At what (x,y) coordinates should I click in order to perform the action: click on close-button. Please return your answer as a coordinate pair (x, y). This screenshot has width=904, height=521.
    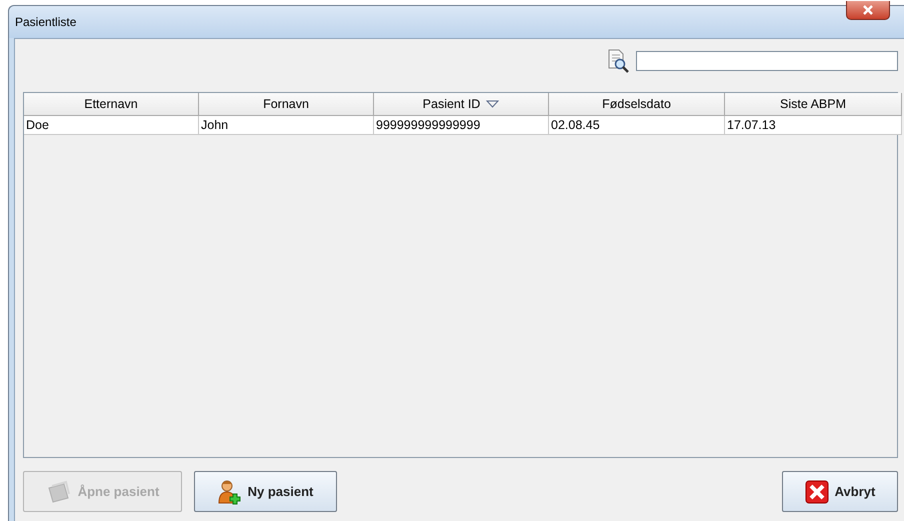
    Looking at the image, I should click on (868, 10).